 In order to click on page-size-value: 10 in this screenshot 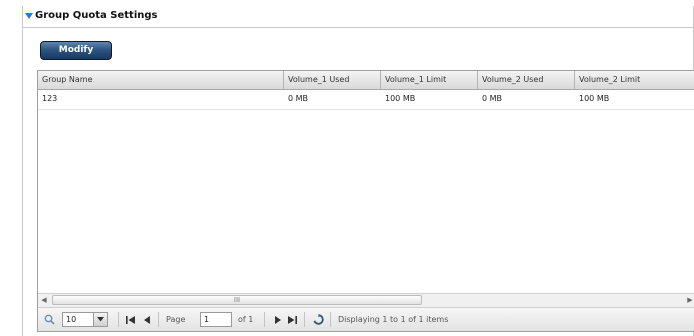, I will do `click(71, 319)`.